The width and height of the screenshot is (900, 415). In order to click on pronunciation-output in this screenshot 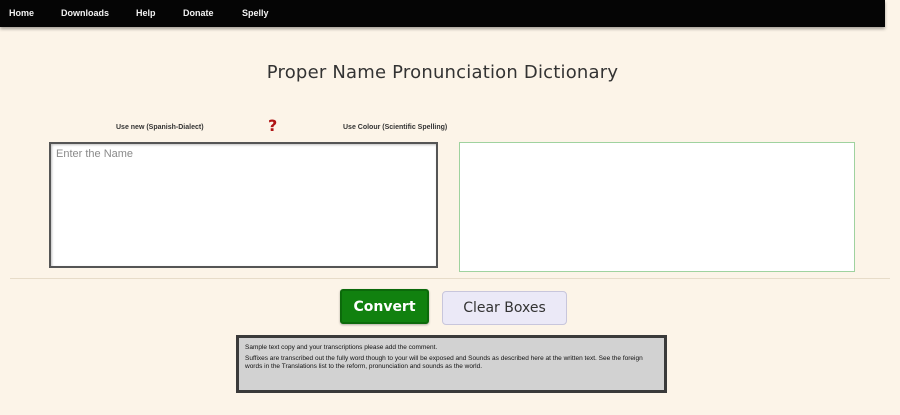, I will do `click(657, 207)`.